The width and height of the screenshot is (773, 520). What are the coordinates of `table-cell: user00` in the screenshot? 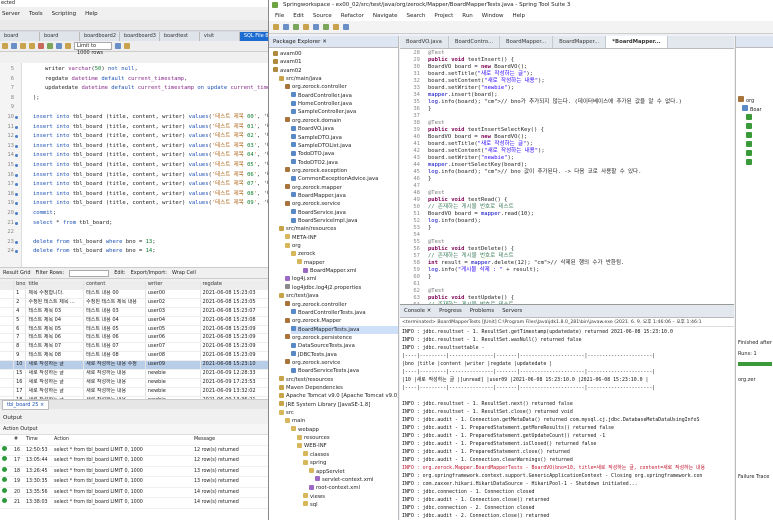 It's located at (173, 294).